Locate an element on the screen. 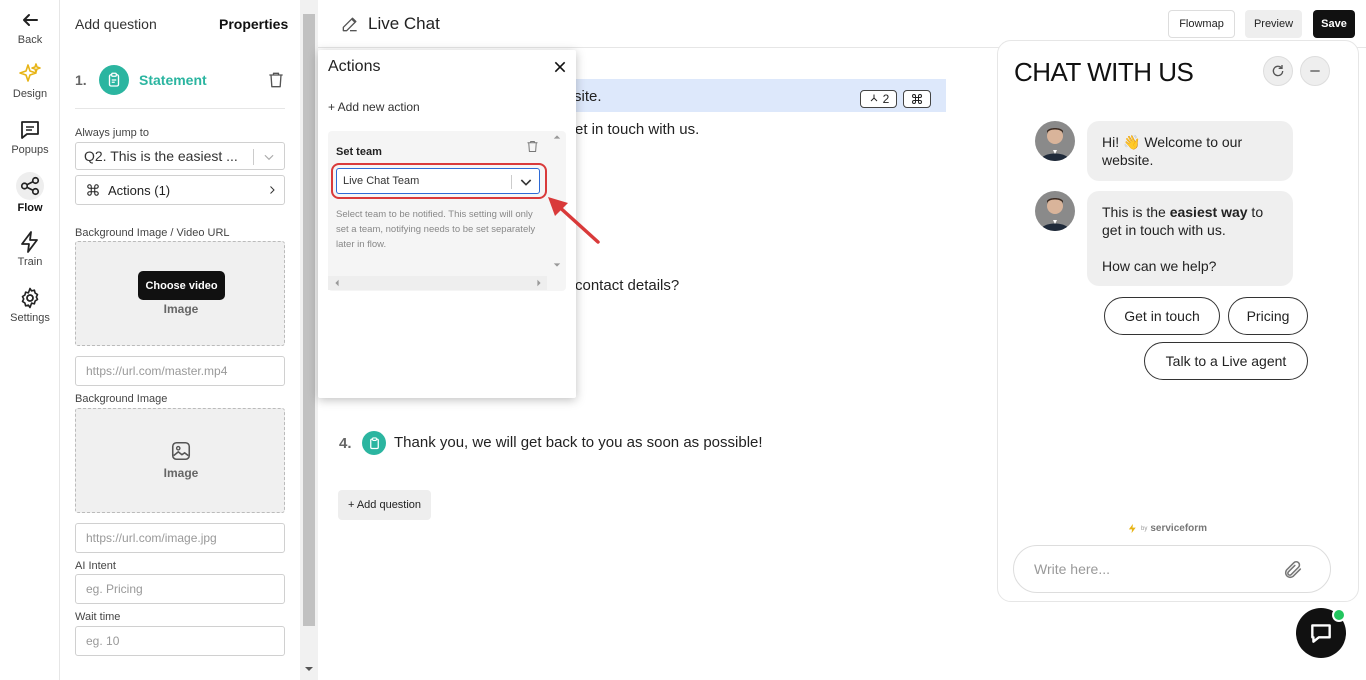 Image resolution: width=1366 pixels, height=680 pixels. tab-add-question: Add question is located at coordinates (116, 24).